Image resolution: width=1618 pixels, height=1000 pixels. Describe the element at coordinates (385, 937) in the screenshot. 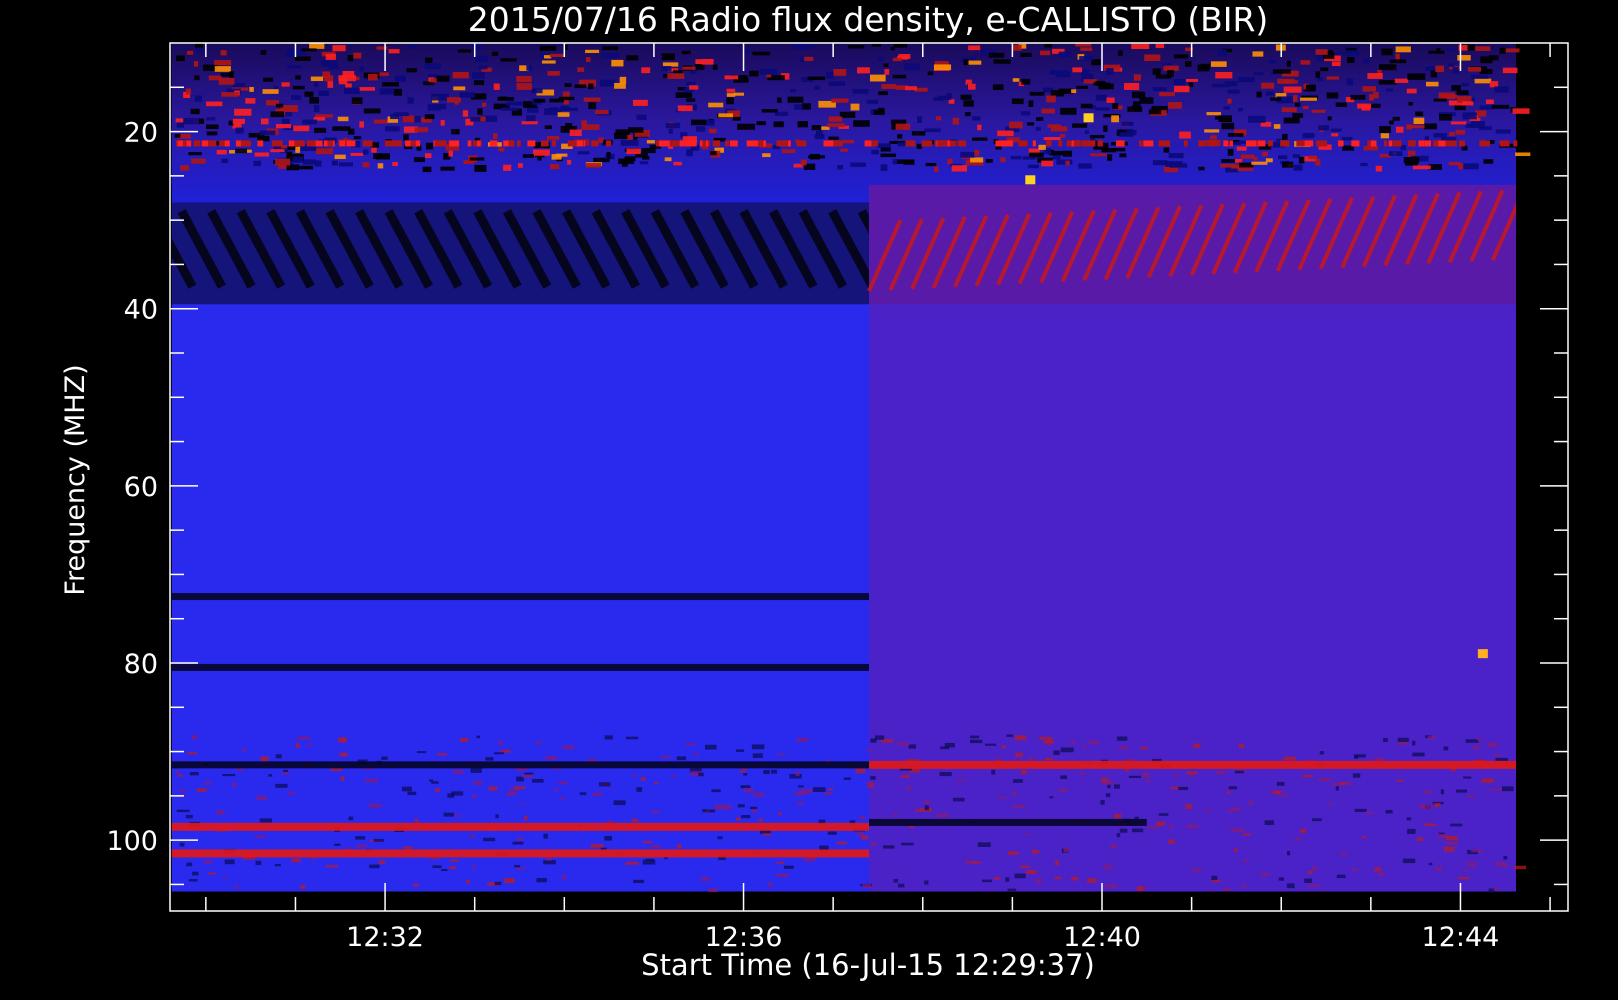

I see `x-tick-label: 12:32` at that location.